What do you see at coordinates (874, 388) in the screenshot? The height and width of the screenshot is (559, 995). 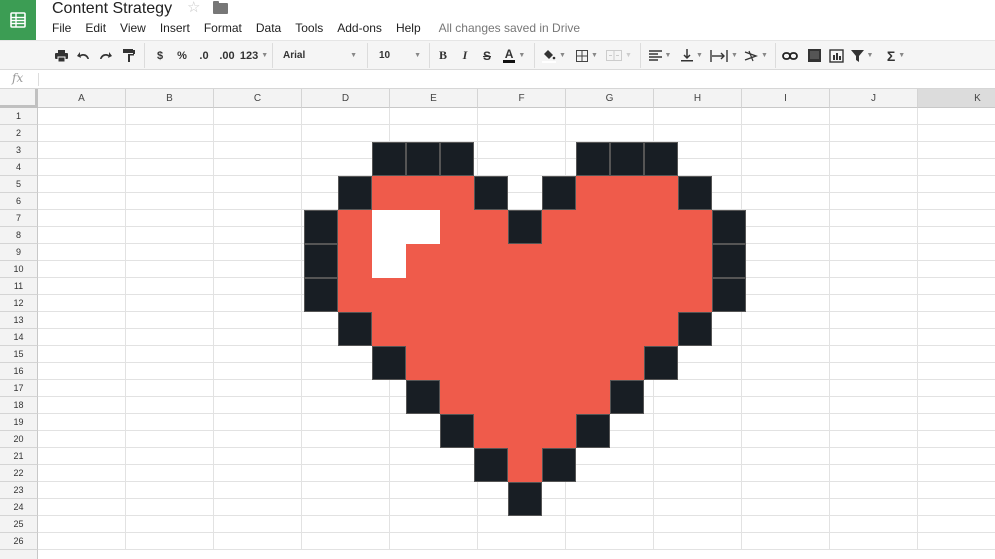 I see `cell-J17` at bounding box center [874, 388].